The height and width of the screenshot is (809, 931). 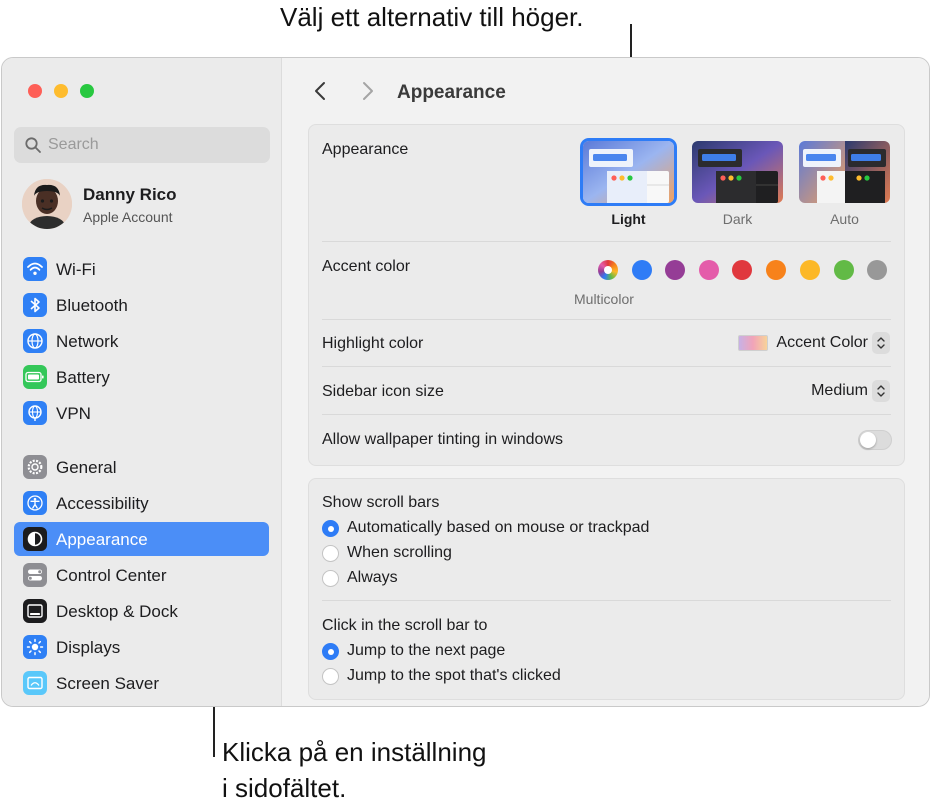 I want to click on scroll-bars-option-automatic: Automatically based on mouse or trackpad, so click(x=485, y=528).